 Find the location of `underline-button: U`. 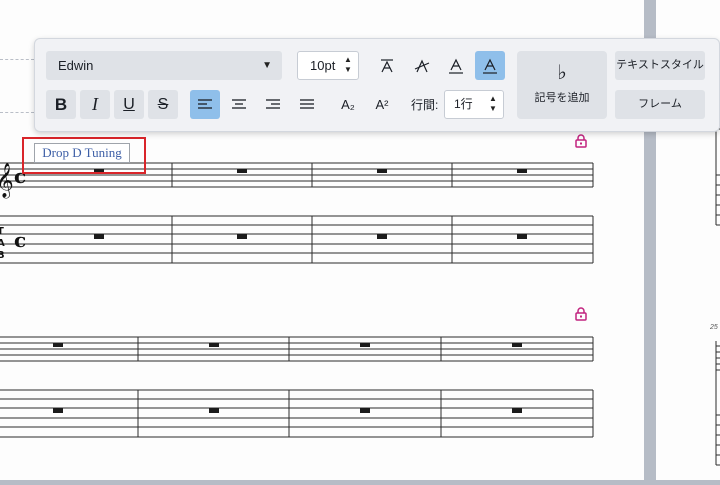

underline-button: U is located at coordinates (129, 104).